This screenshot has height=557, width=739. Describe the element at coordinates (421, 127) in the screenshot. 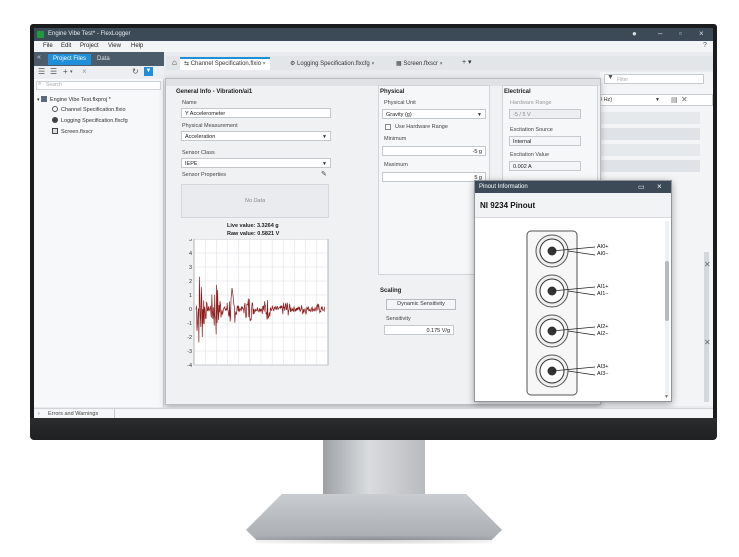

I see `use-hardware-range-label: Use Hardware Range` at that location.